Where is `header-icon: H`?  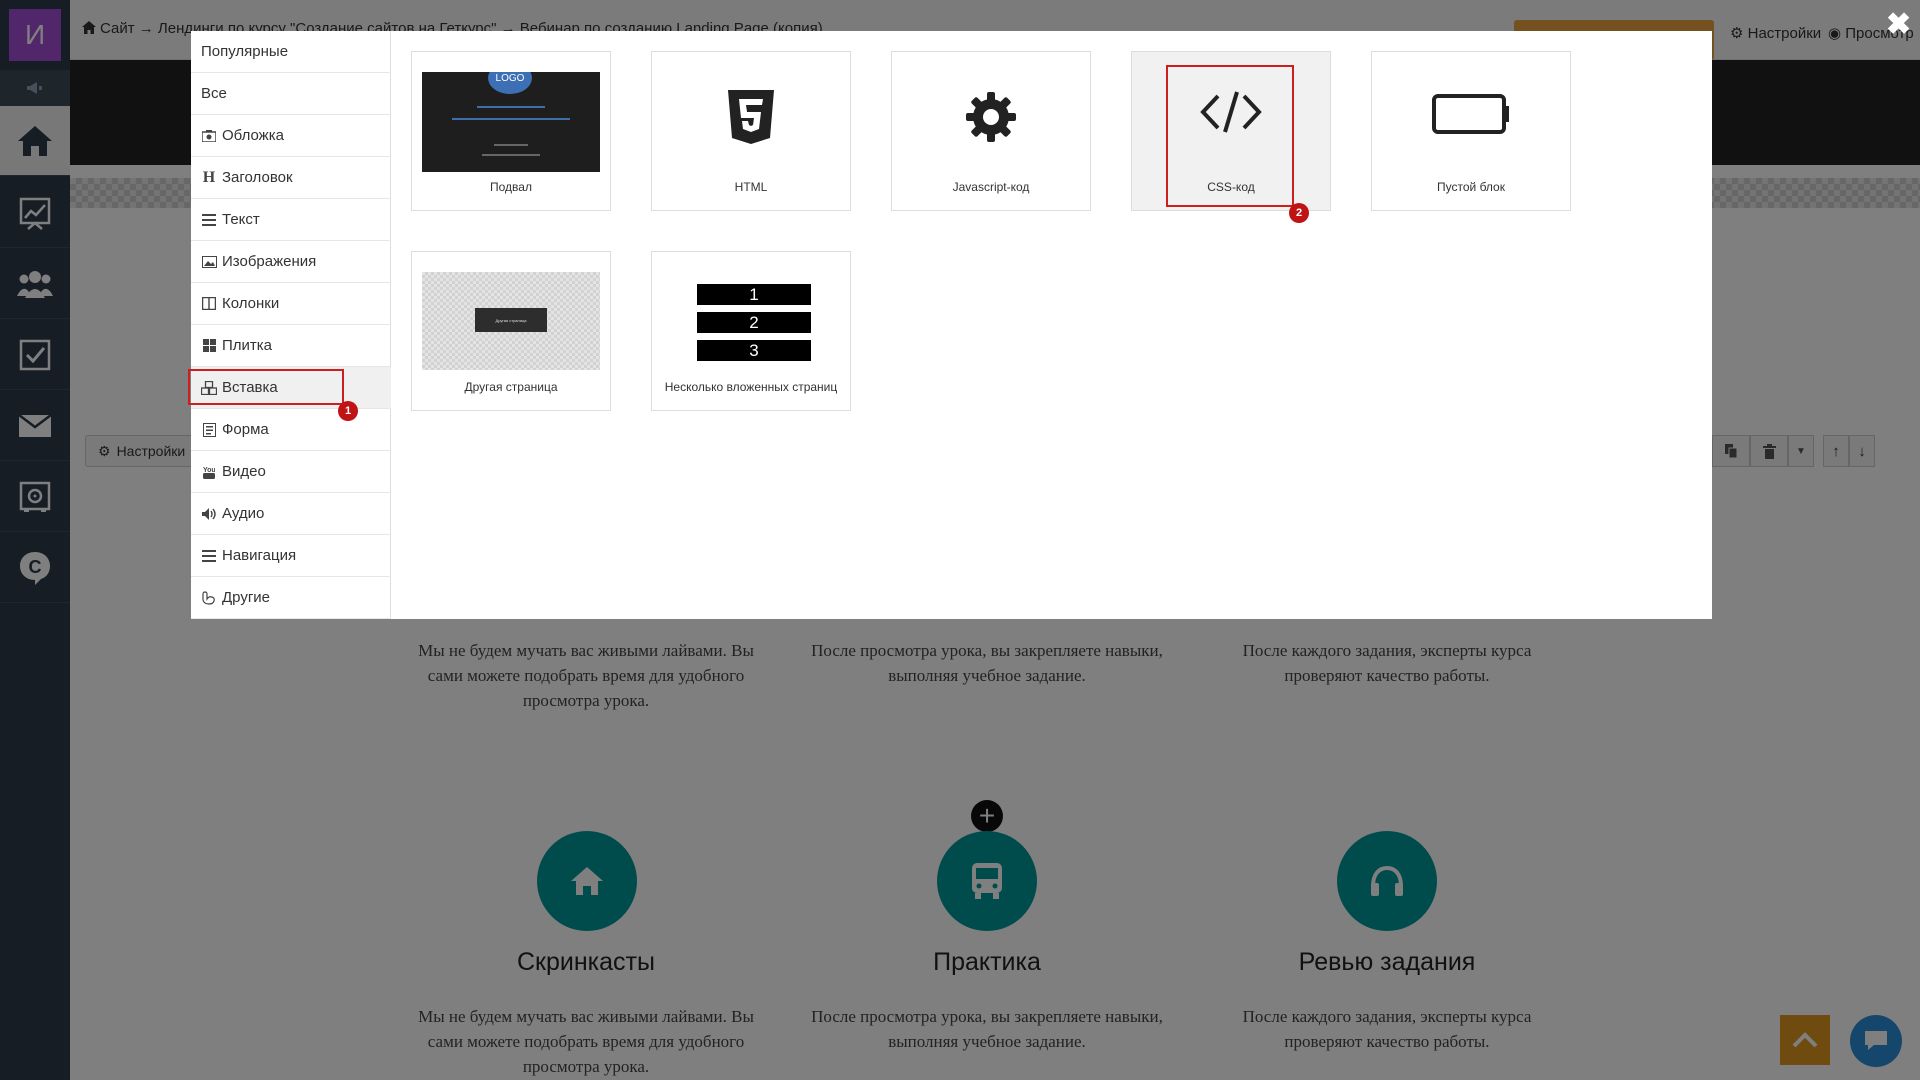
header-icon: H is located at coordinates (209, 177).